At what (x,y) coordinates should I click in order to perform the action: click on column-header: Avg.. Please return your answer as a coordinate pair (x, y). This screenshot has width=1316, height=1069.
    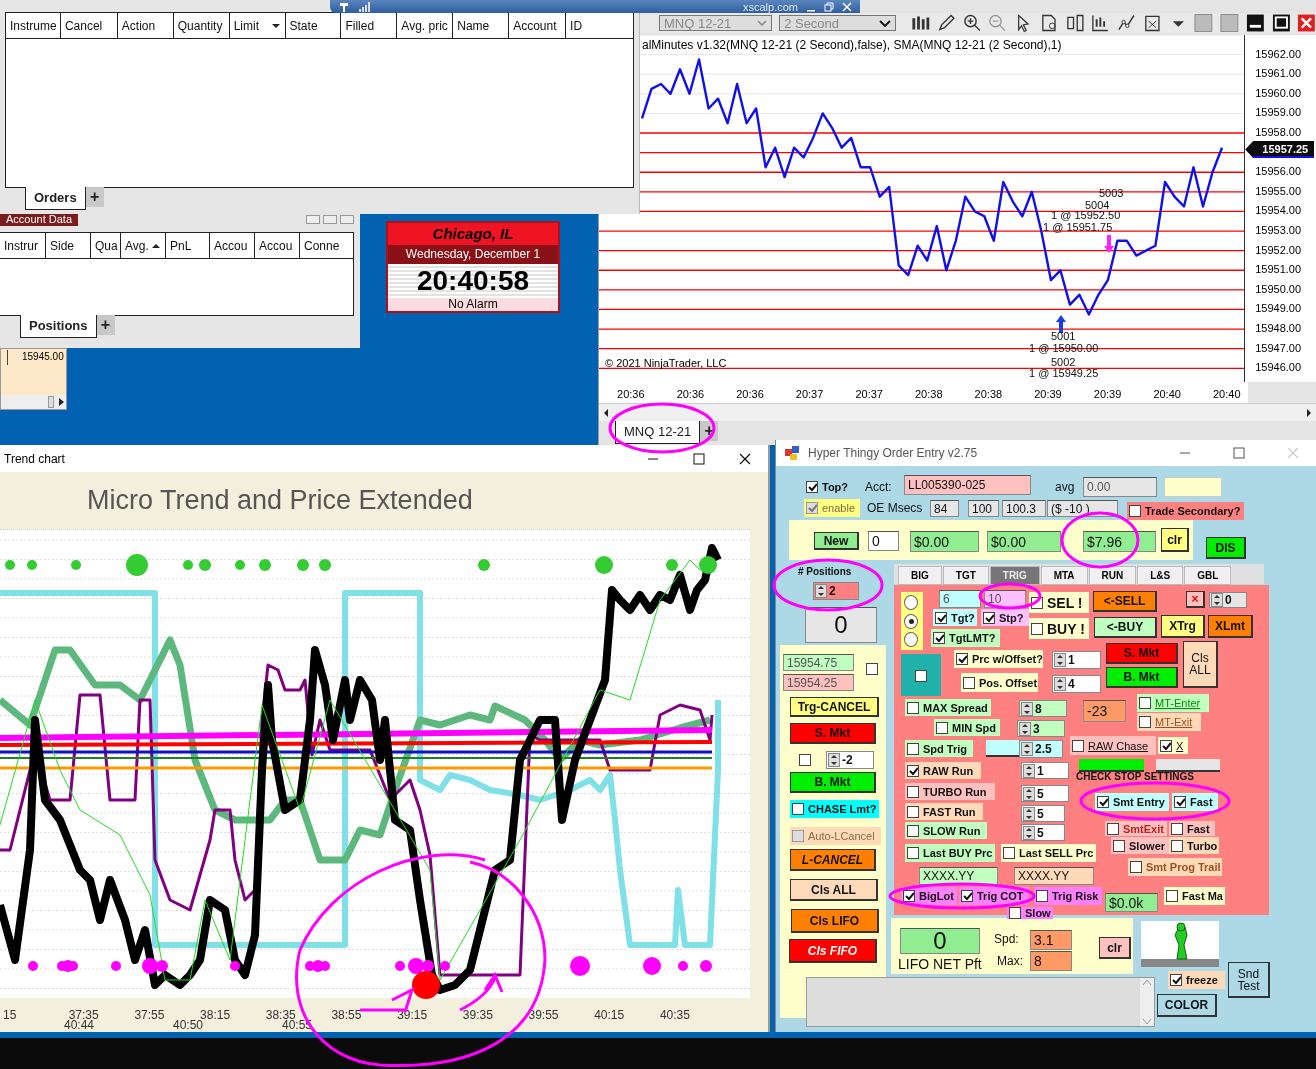
    Looking at the image, I should click on (143, 245).